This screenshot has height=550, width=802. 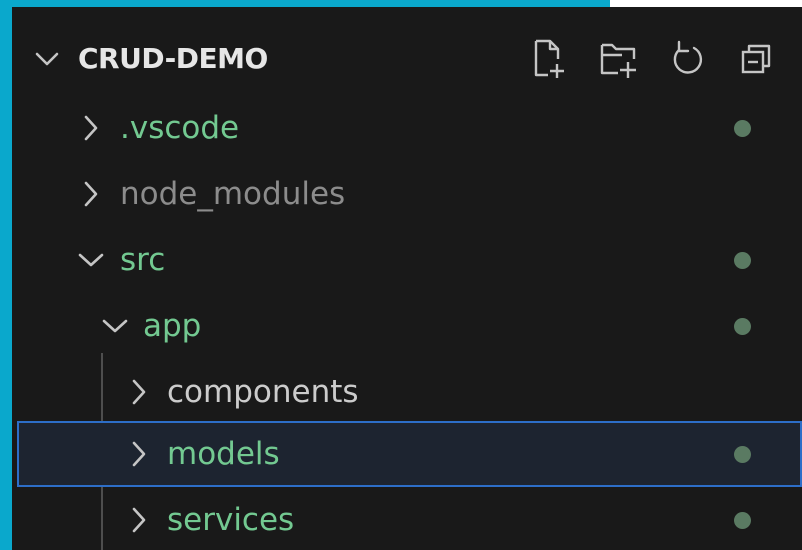 What do you see at coordinates (231, 520) in the screenshot?
I see `tree-item-label: services` at bounding box center [231, 520].